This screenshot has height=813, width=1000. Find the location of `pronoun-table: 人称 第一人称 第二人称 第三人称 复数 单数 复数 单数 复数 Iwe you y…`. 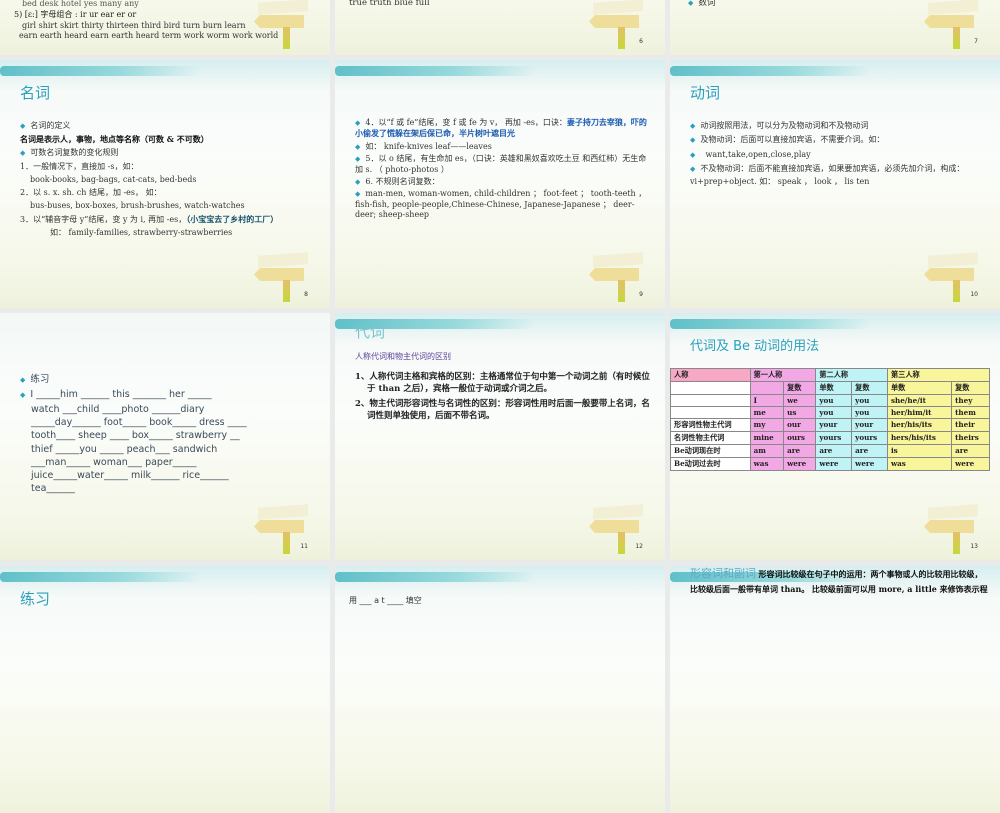

pronoun-table: 人称 第一人称 第二人称 第三人称 复数 单数 复数 单数 复数 Iwe you y… is located at coordinates (830, 419).